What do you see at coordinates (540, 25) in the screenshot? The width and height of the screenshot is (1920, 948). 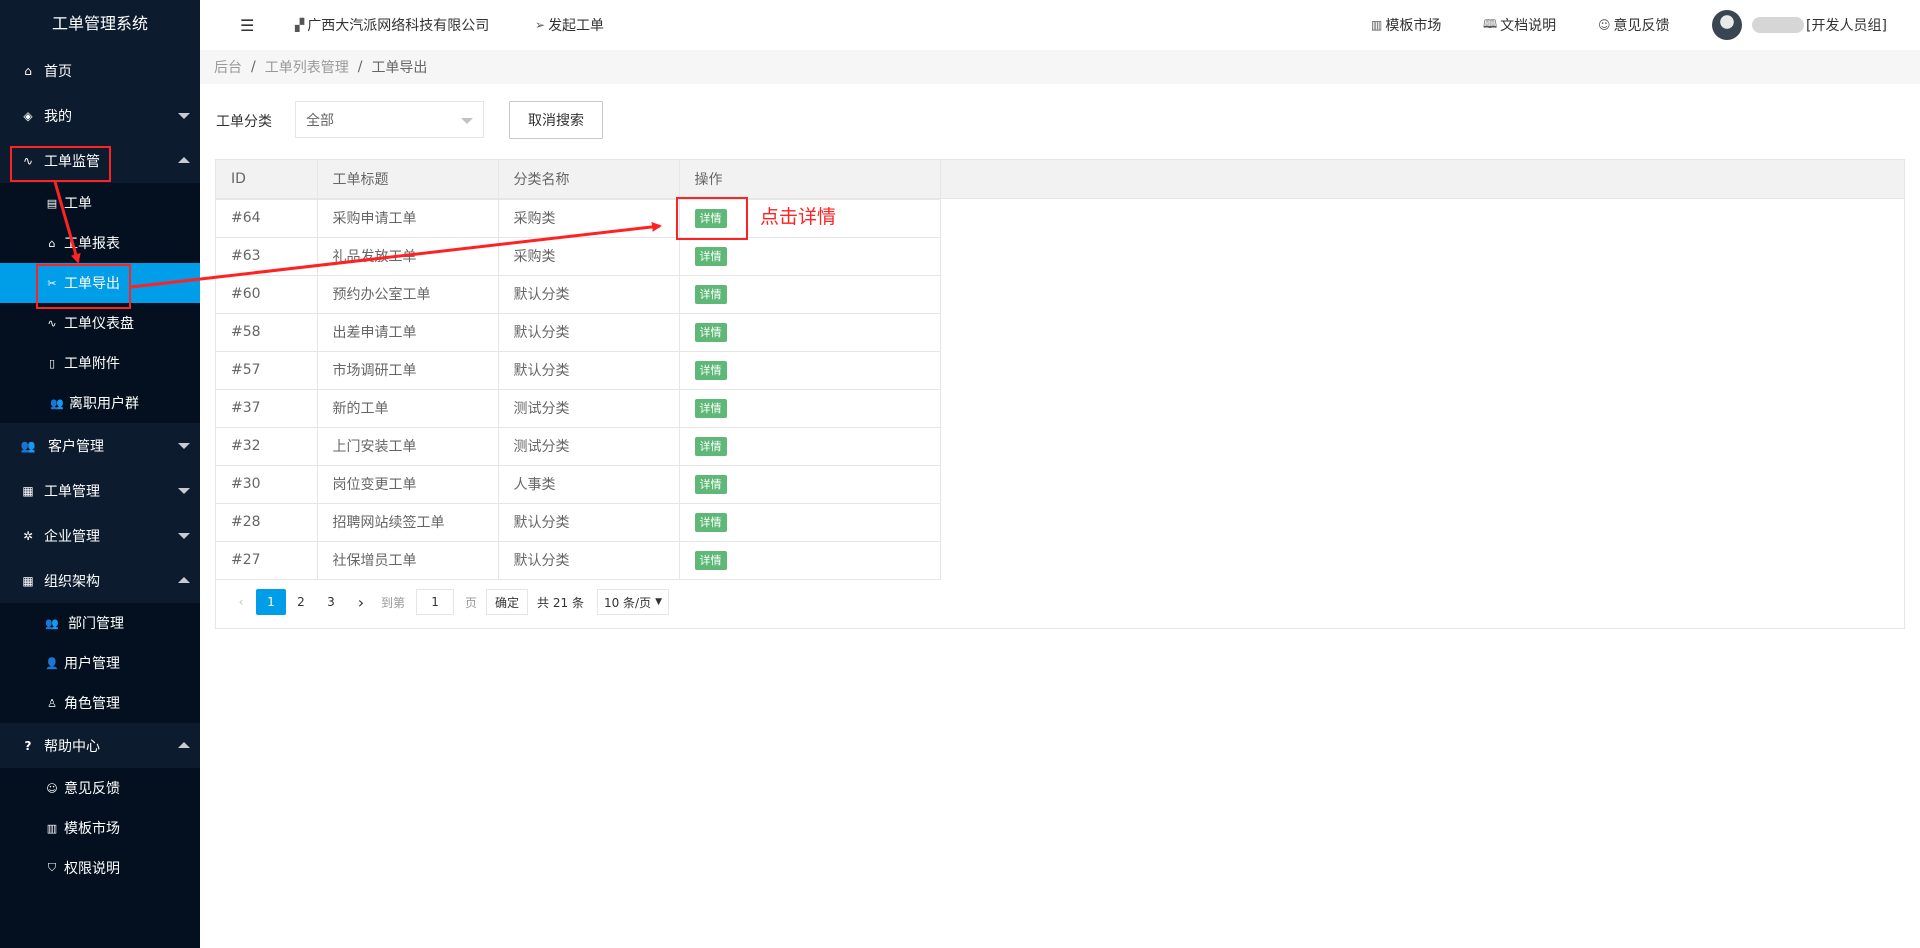 I see `send-icon: ➢` at bounding box center [540, 25].